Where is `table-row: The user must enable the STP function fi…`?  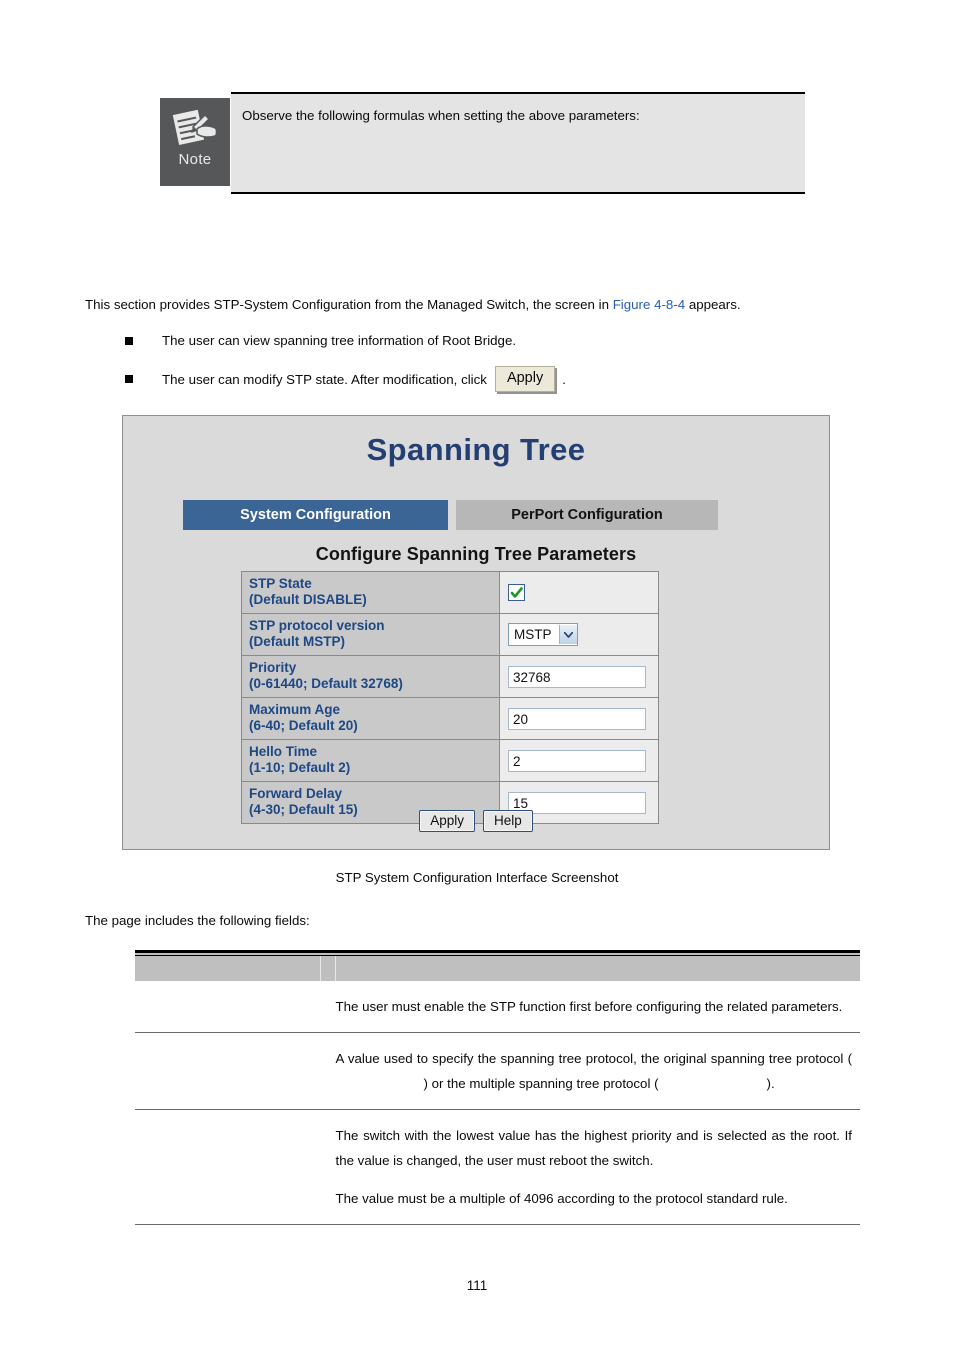 table-row: The user must enable the STP function fi… is located at coordinates (497, 1007).